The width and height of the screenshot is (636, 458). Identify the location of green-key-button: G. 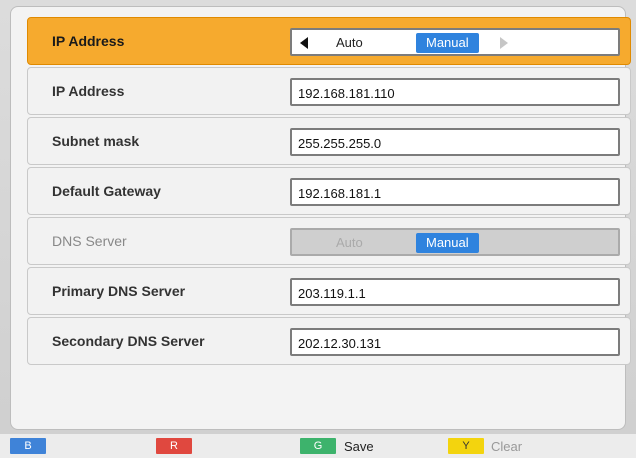
(318, 446).